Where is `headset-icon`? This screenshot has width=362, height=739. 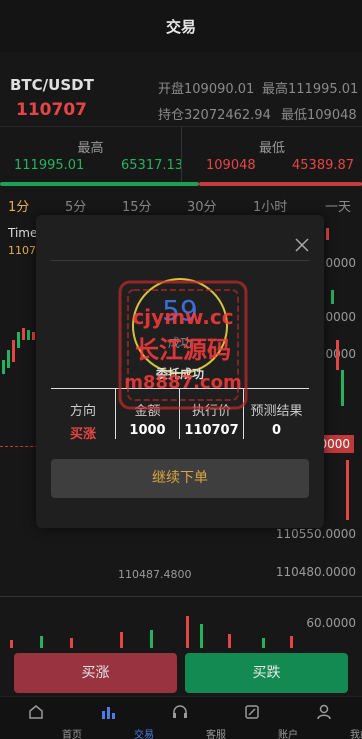
headset-icon is located at coordinates (180, 711).